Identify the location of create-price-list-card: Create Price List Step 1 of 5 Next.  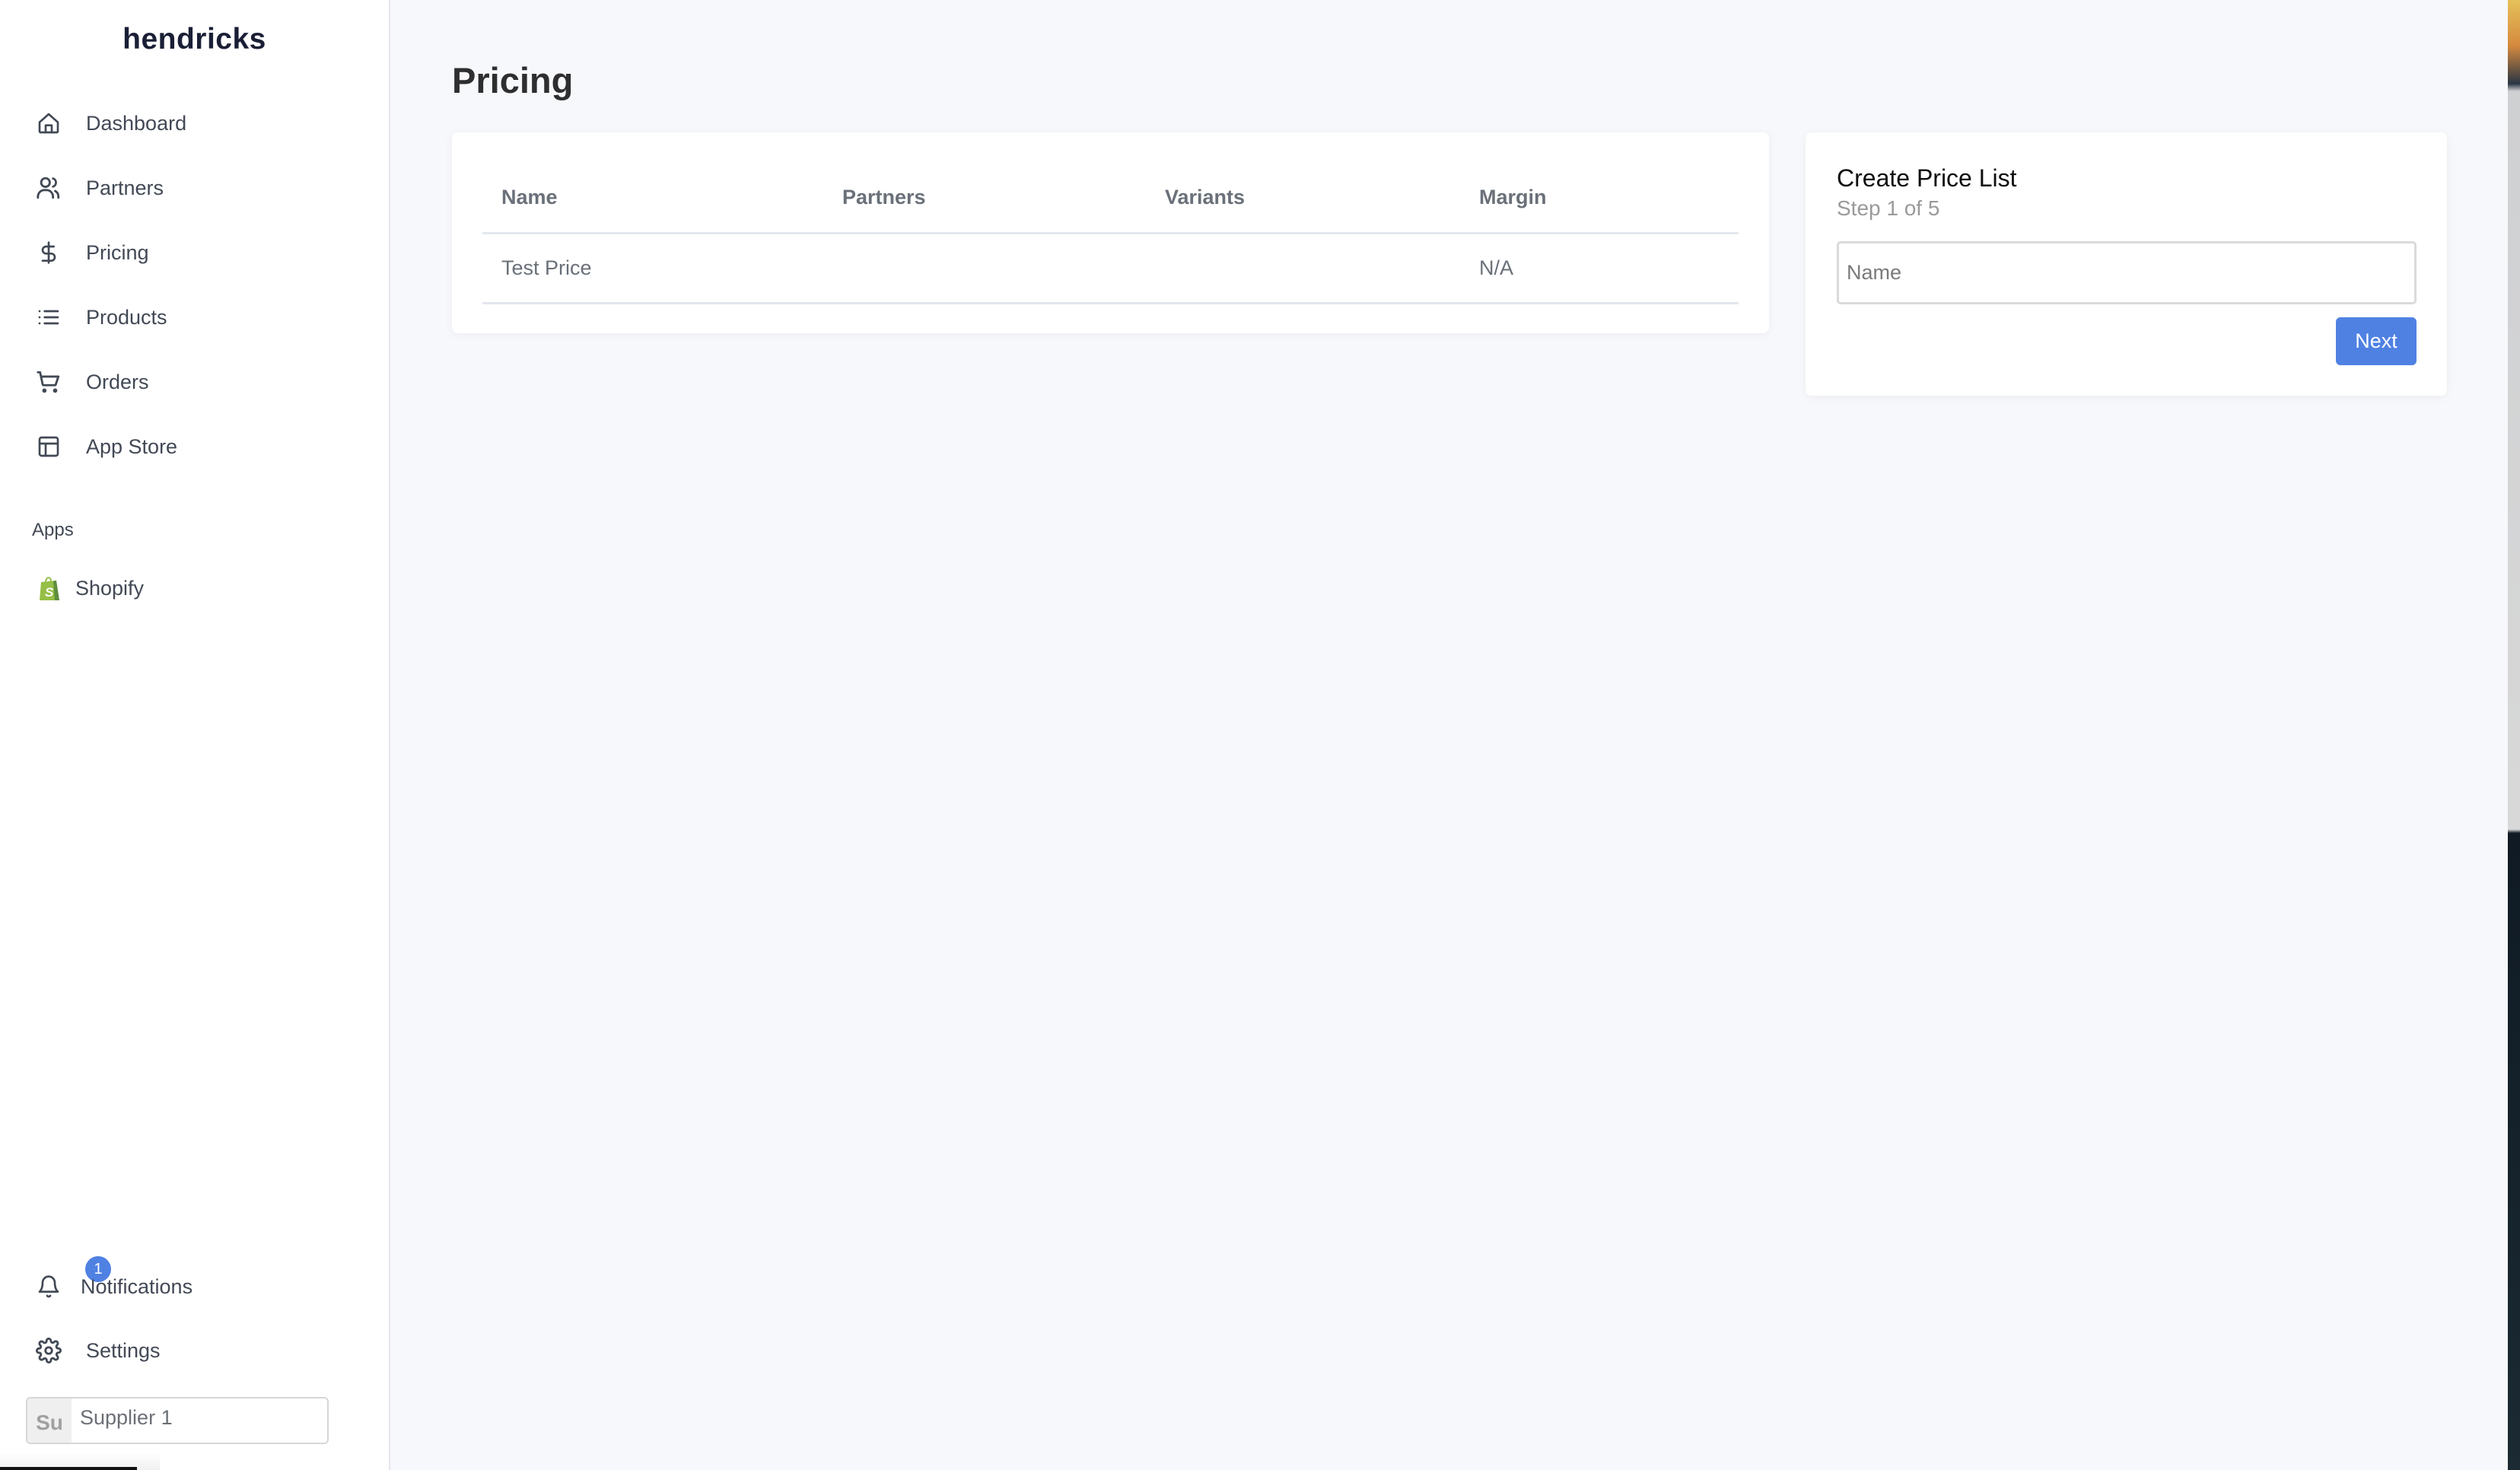
(2126, 264).